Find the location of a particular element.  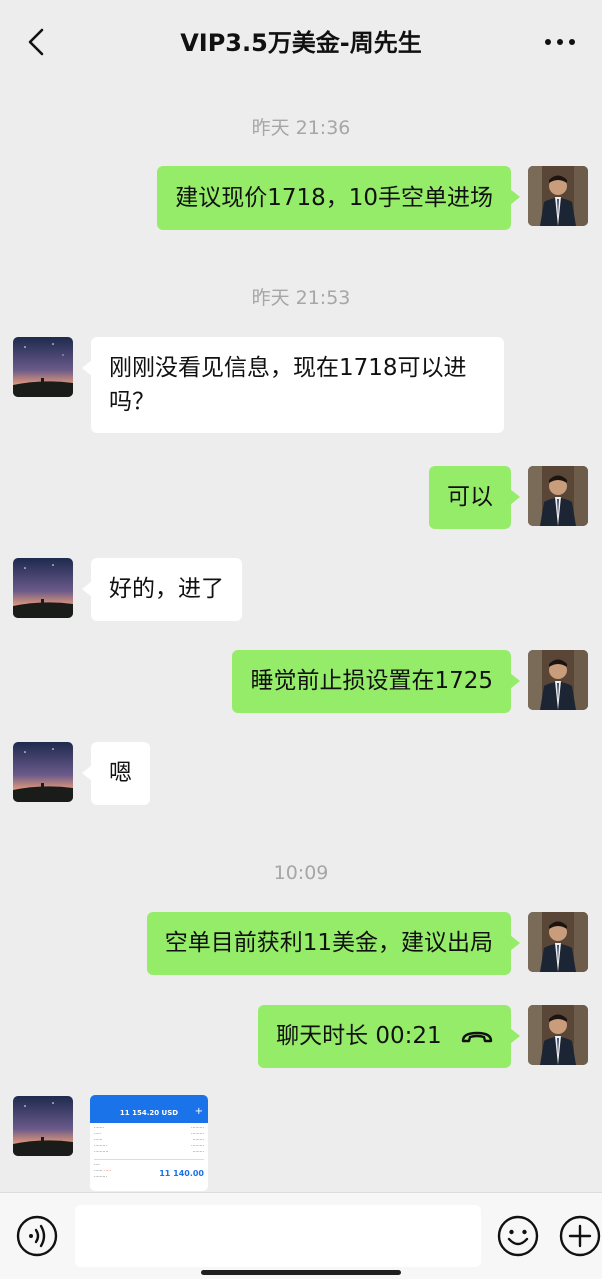

more-dots-icon is located at coordinates (560, 42).